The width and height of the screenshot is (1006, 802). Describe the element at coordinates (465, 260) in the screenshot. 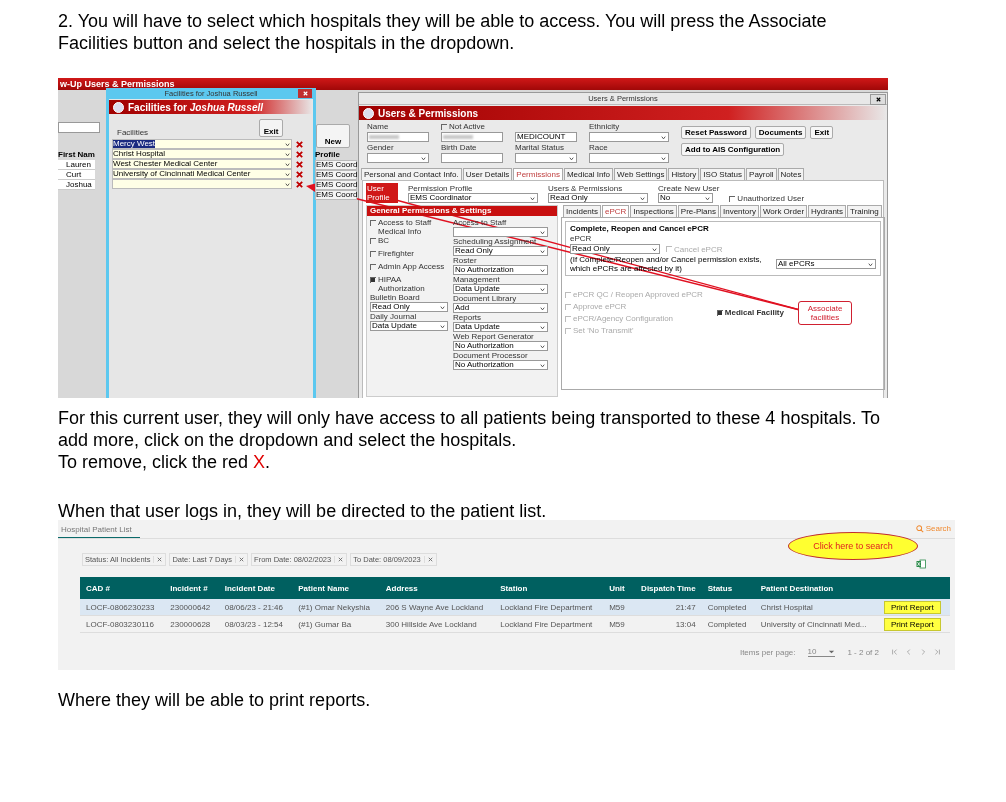

I see `field-label: Roster` at that location.